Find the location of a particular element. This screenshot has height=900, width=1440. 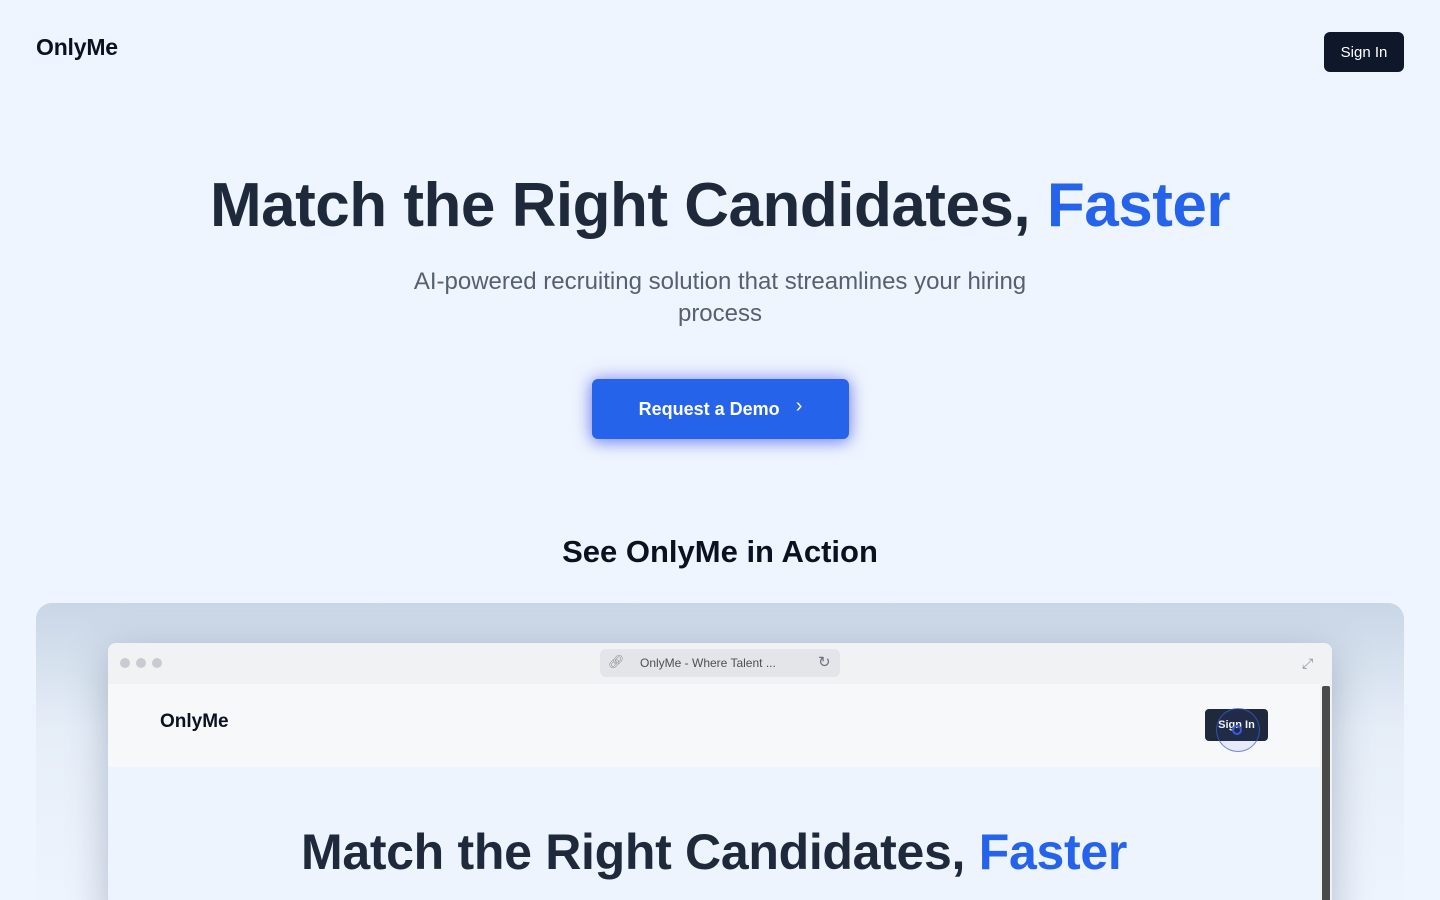

cursor-icon is located at coordinates (1237, 730).